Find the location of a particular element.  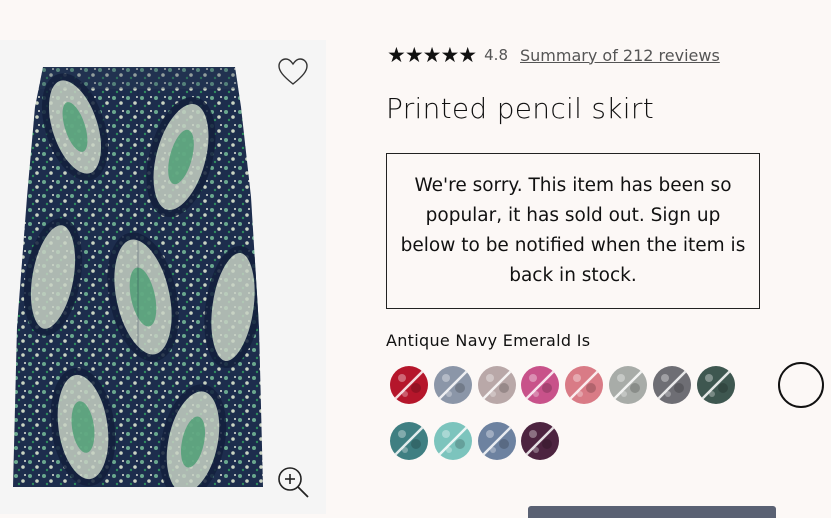

wishlist-heart-icon is located at coordinates (293, 72).